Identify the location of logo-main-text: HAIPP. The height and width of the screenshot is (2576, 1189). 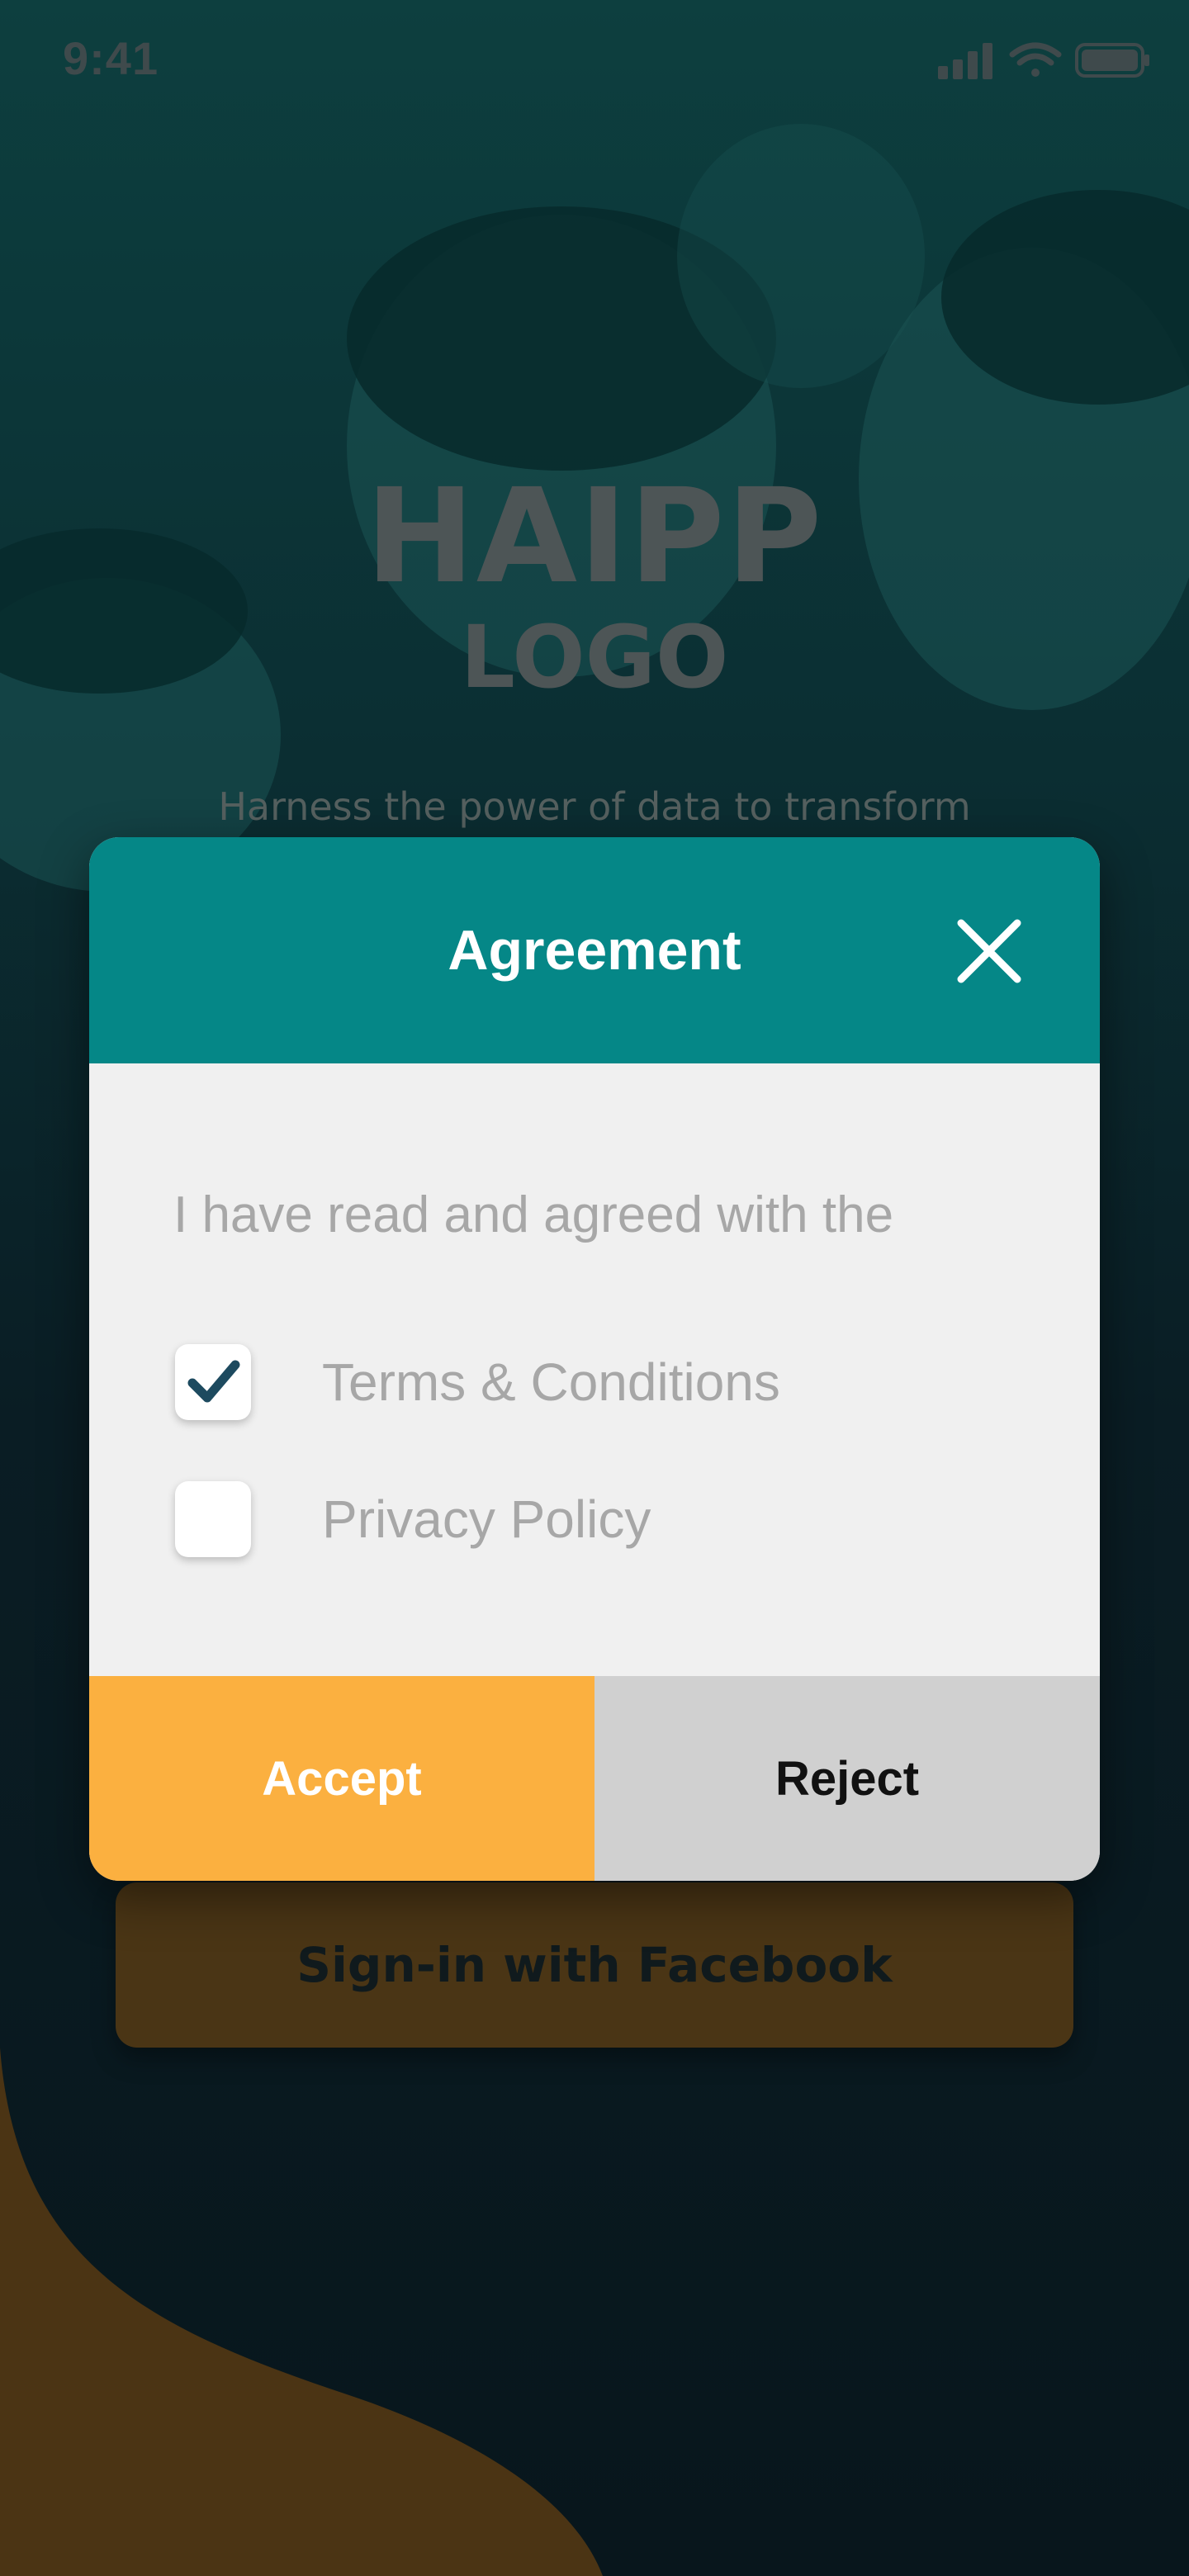
(594, 537).